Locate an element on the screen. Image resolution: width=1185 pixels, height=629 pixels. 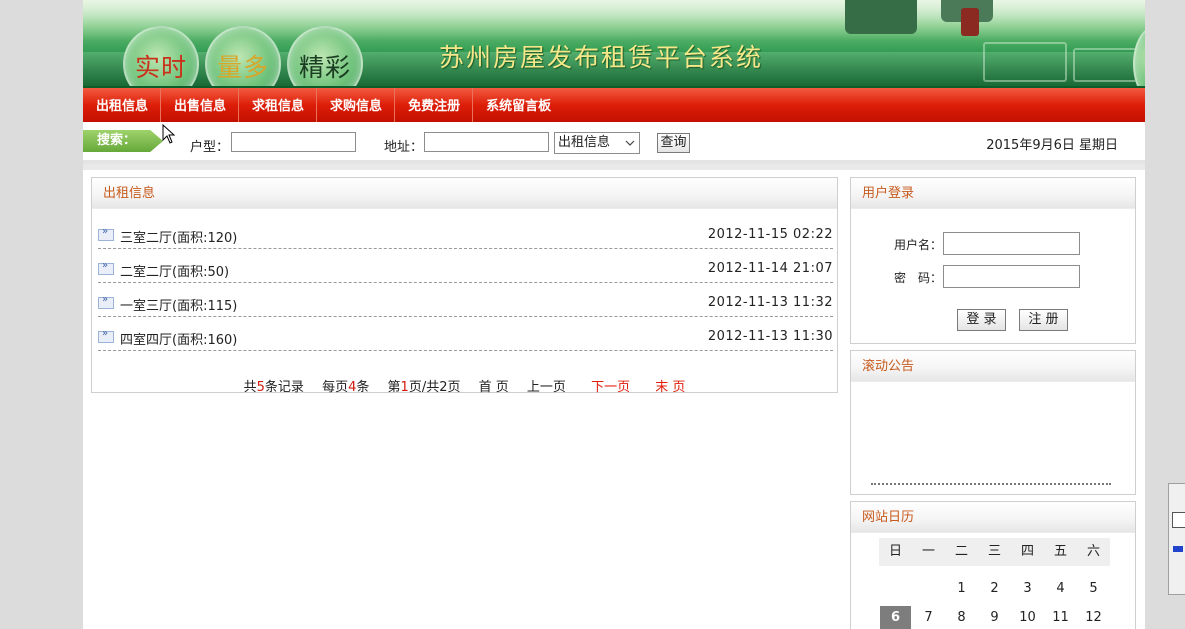
search-tag: 搜索： is located at coordinates (123, 141).